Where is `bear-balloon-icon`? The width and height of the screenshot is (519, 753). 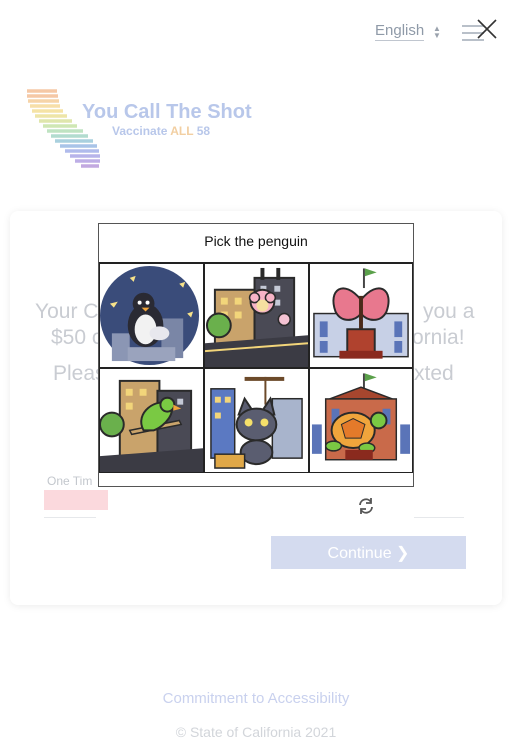
bear-balloon-icon is located at coordinates (256, 315).